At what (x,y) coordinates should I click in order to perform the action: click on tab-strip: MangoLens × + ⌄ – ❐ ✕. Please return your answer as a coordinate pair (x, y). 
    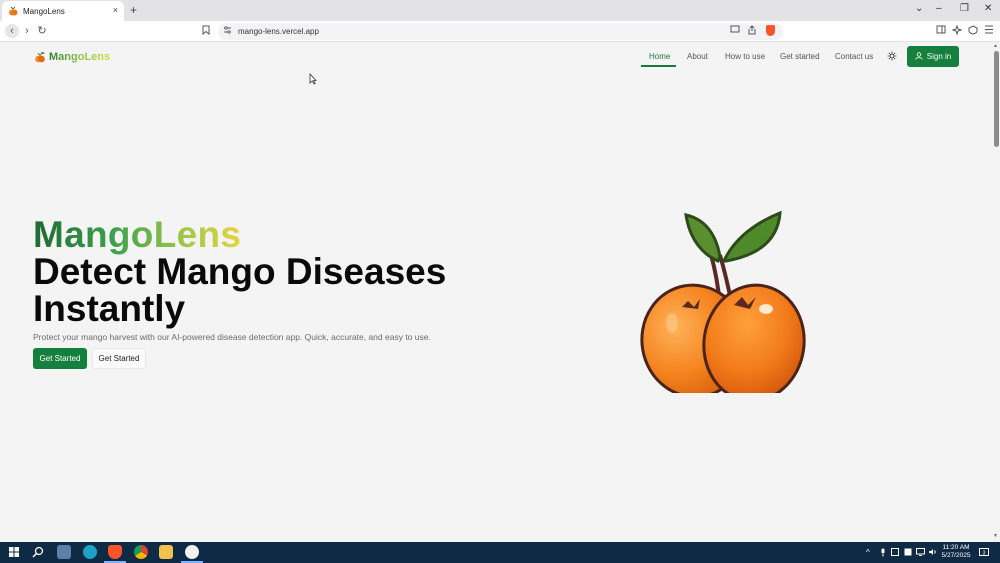
    Looking at the image, I should click on (500, 10).